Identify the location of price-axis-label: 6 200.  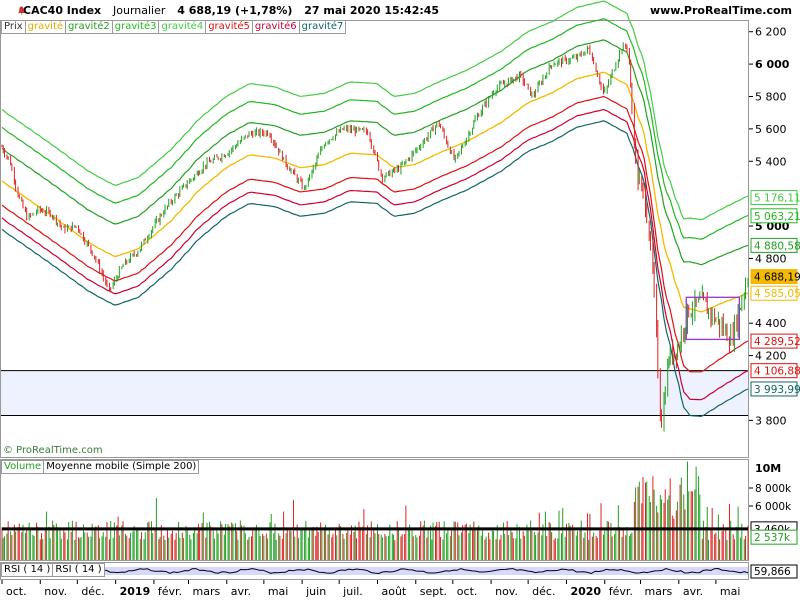
(771, 32).